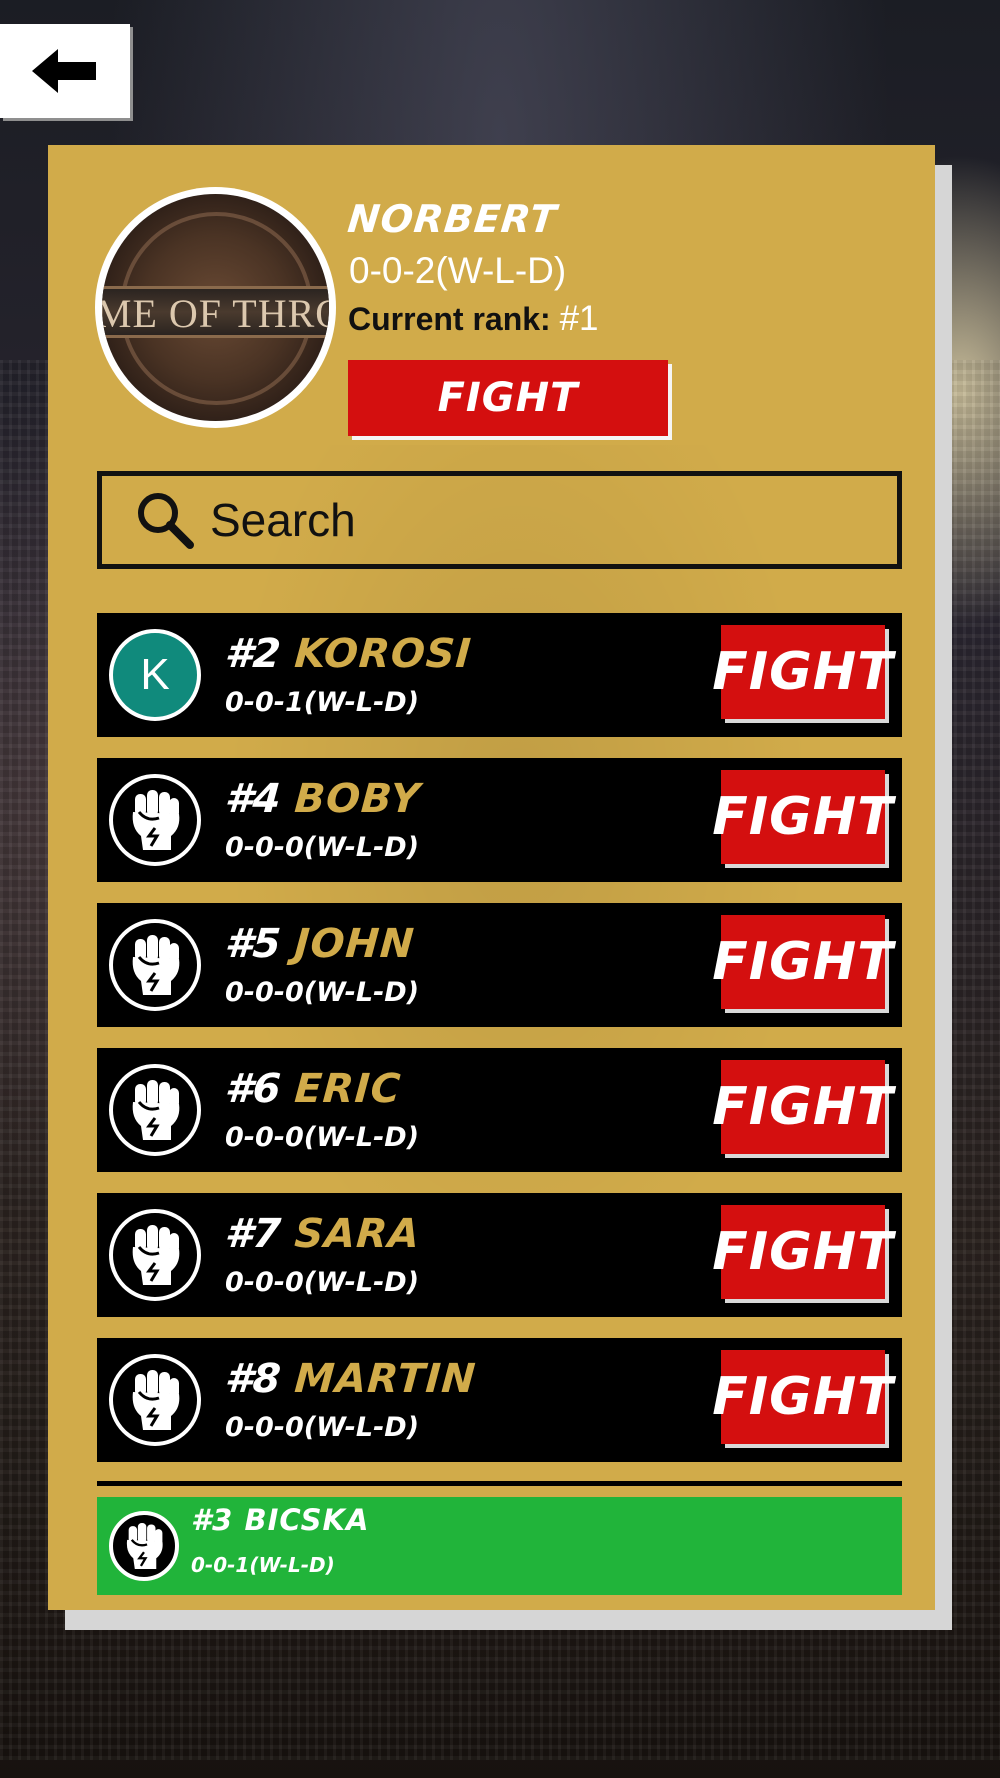  I want to click on opponent-row-boby: #4 BOBY 0-0-0(W-L-D) FIGHT, so click(499, 820).